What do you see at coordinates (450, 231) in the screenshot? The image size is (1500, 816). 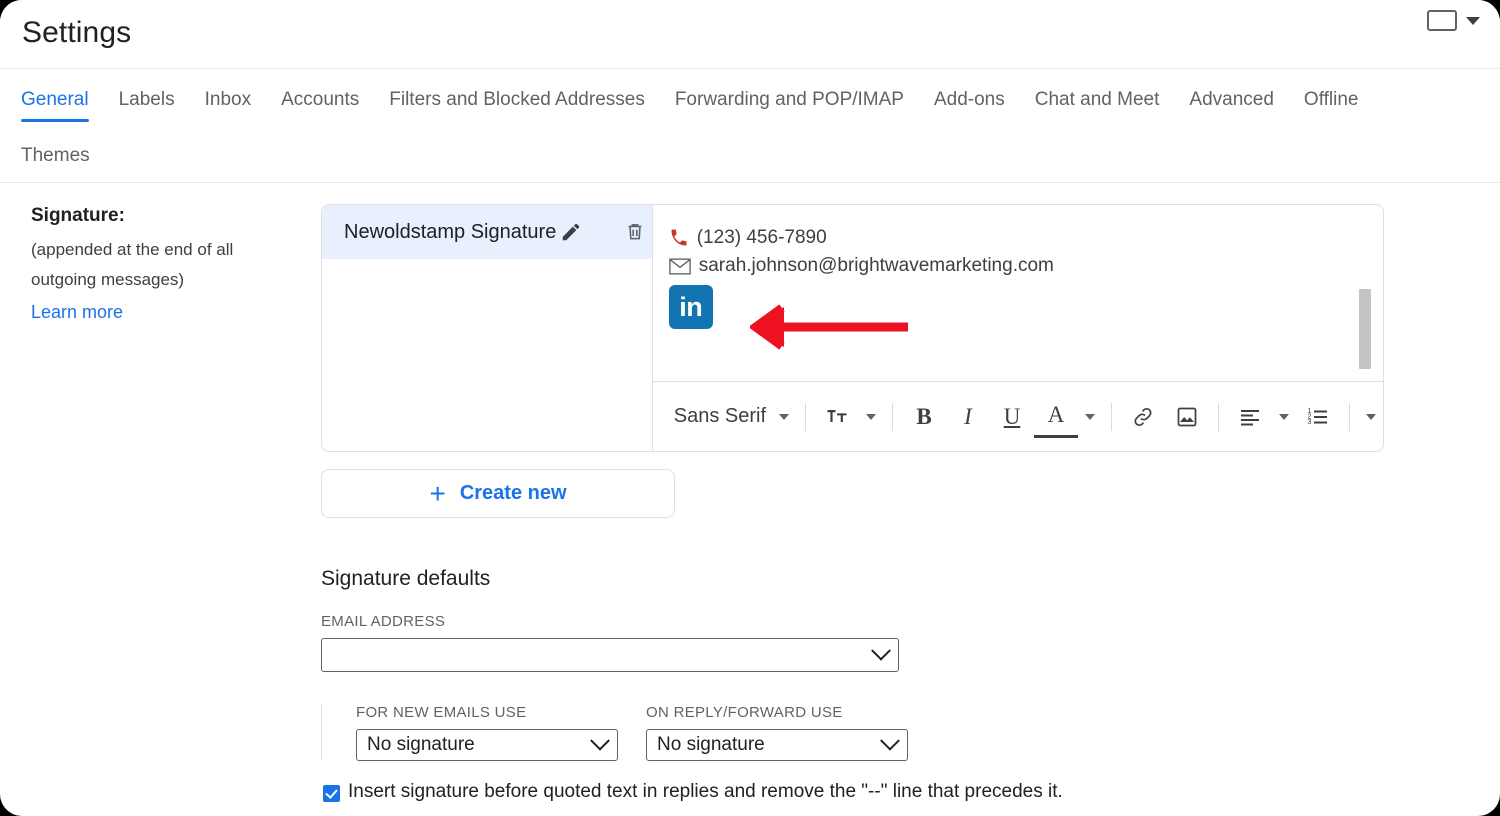 I see `signature-name: Newoldstamp Signature` at bounding box center [450, 231].